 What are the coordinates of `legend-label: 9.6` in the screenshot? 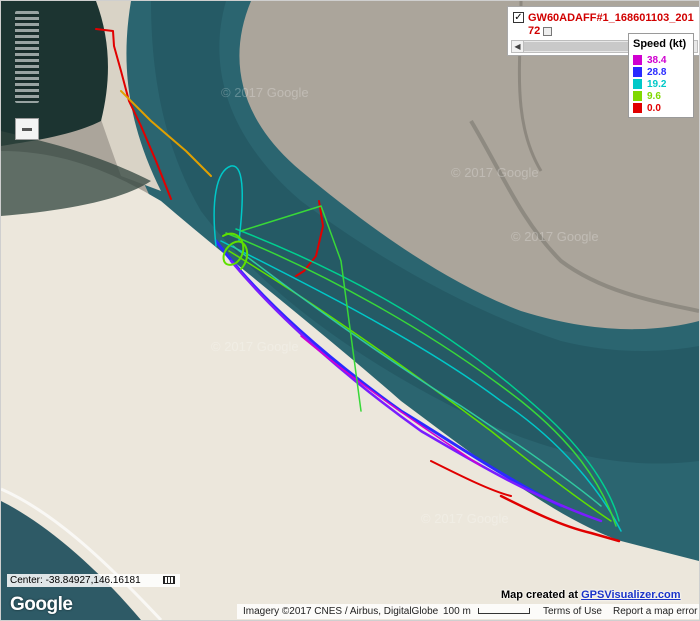 It's located at (654, 96).